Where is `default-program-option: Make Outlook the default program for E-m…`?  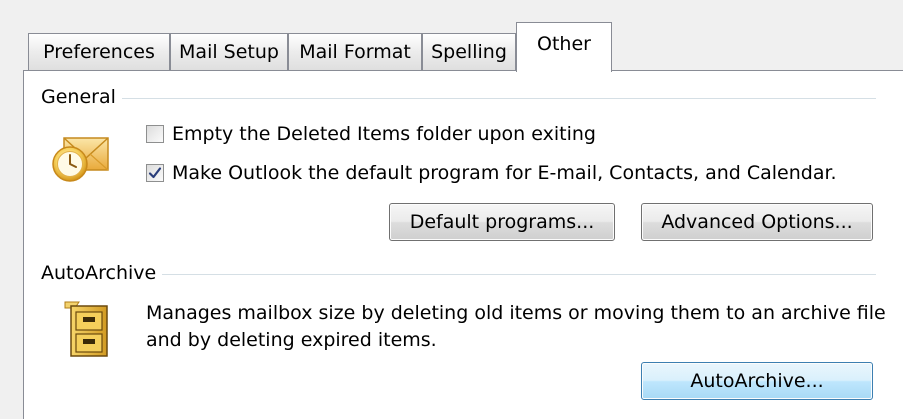
default-program-option: Make Outlook the default program for E-m… is located at coordinates (491, 173).